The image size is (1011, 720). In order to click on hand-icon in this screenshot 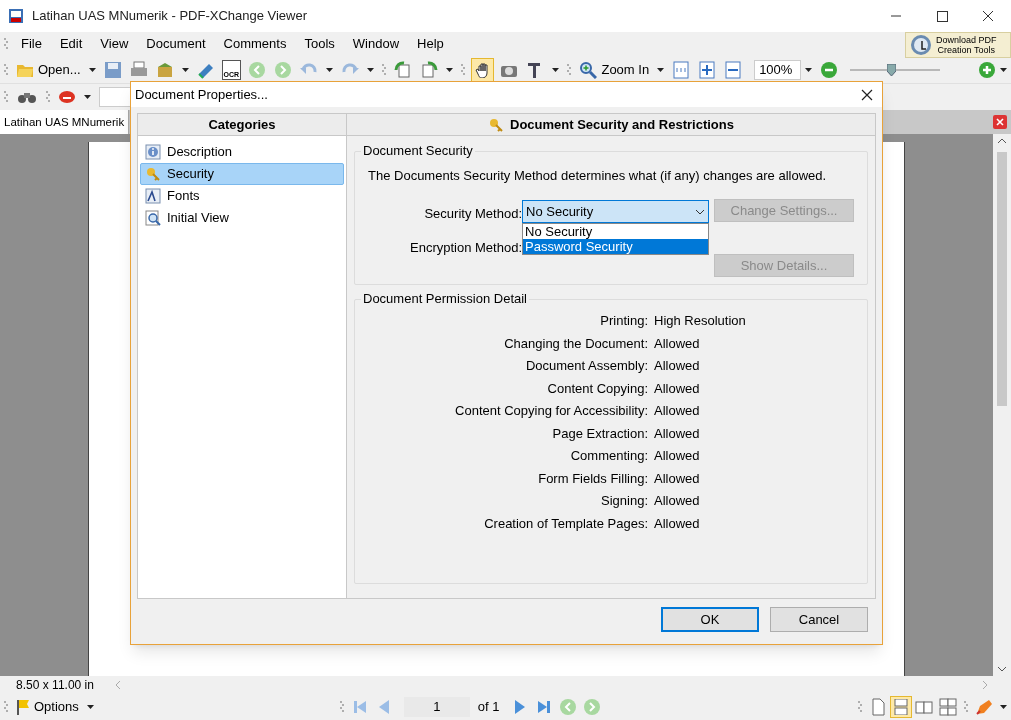, I will do `click(482, 69)`.